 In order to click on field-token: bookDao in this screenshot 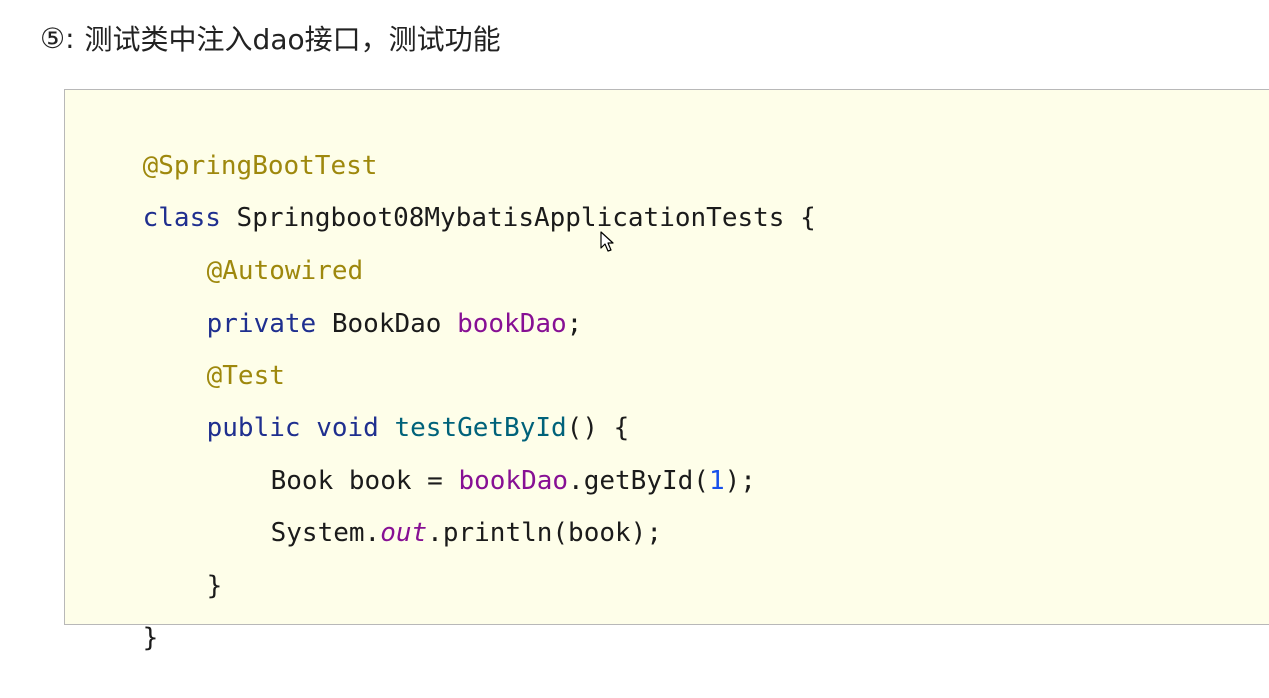, I will do `click(512, 324)`.